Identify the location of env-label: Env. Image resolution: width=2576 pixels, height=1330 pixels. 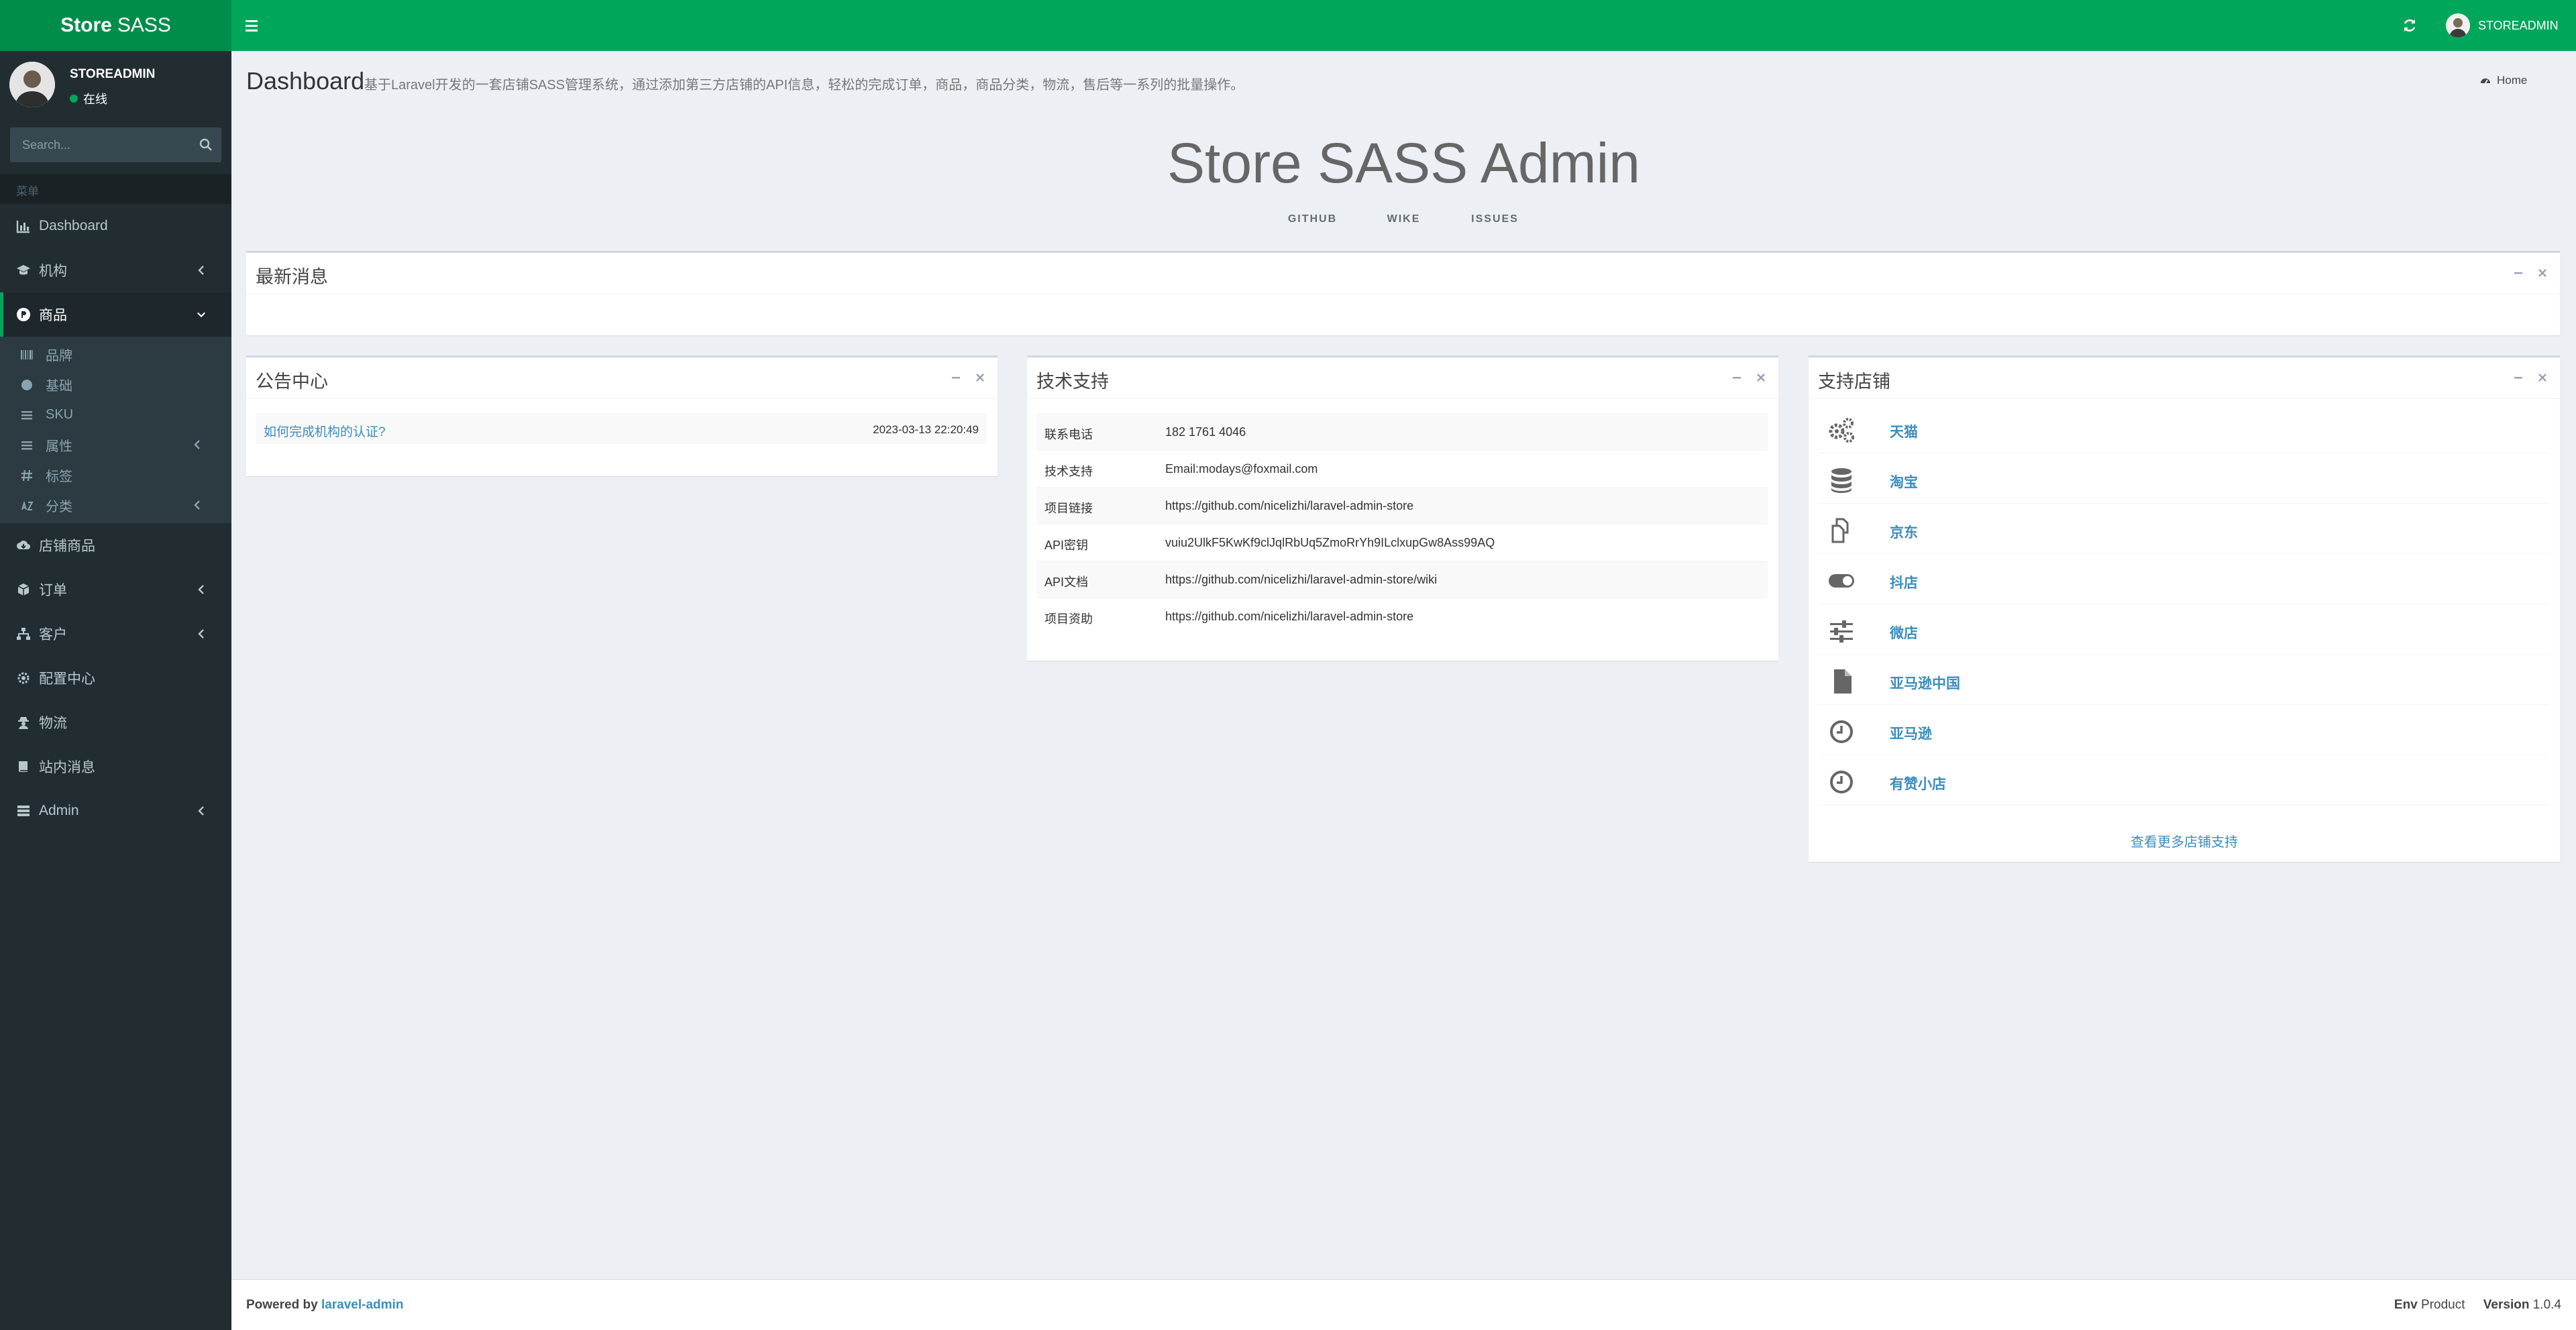
(2406, 1305).